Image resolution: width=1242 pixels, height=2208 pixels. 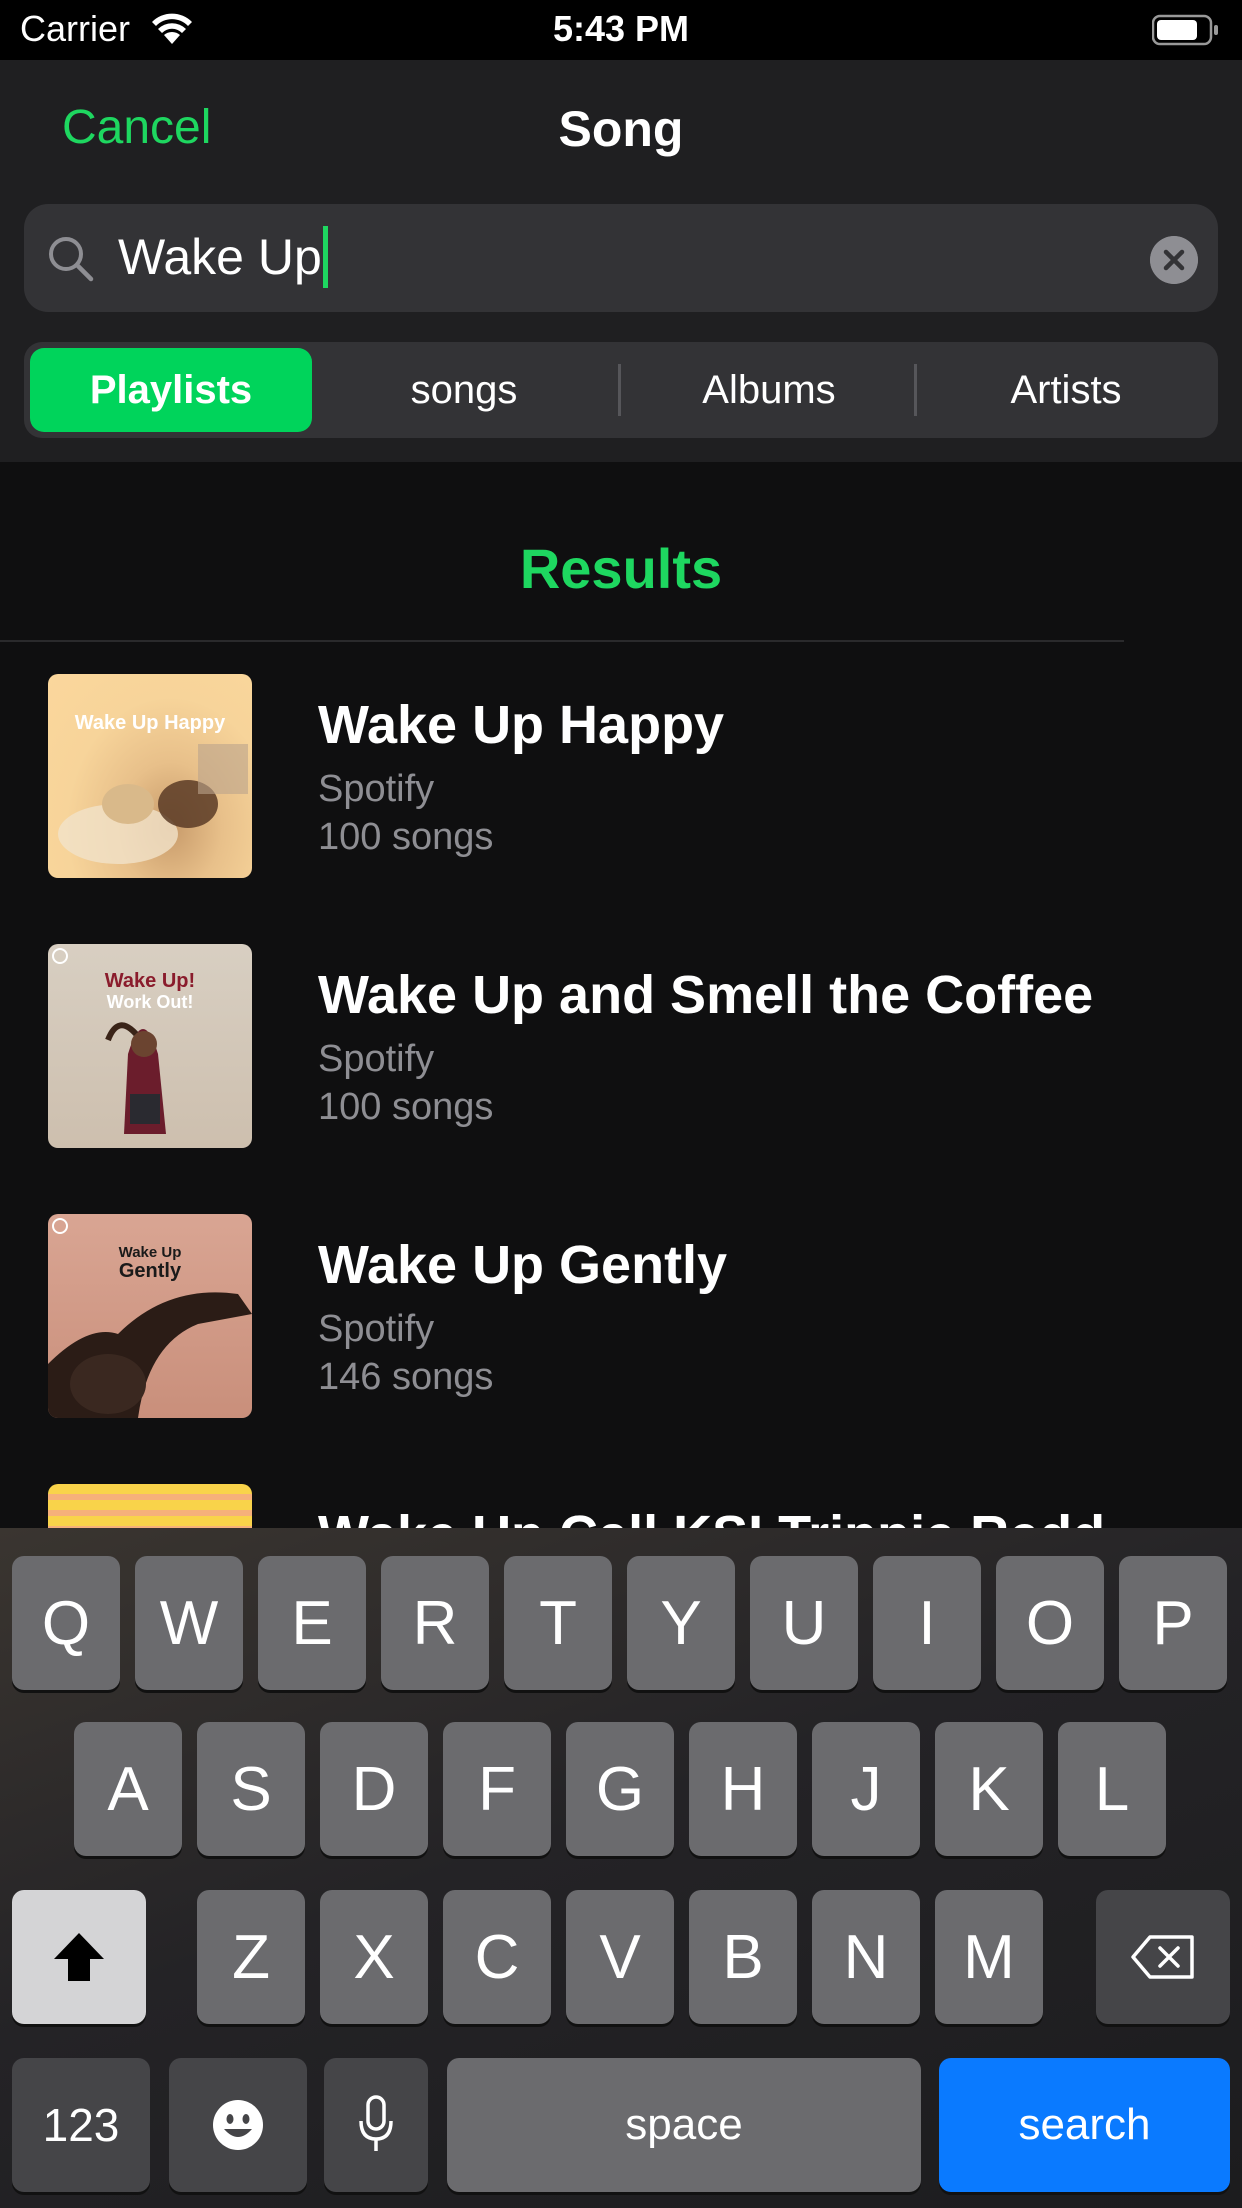 I want to click on key-m: M, so click(x=989, y=1957).